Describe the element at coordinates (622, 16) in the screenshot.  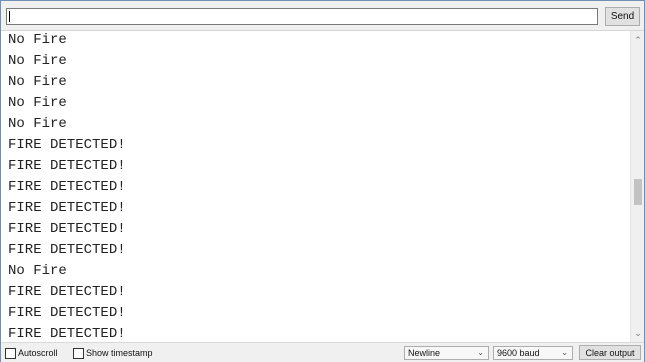
I see `send-button: Send` at that location.